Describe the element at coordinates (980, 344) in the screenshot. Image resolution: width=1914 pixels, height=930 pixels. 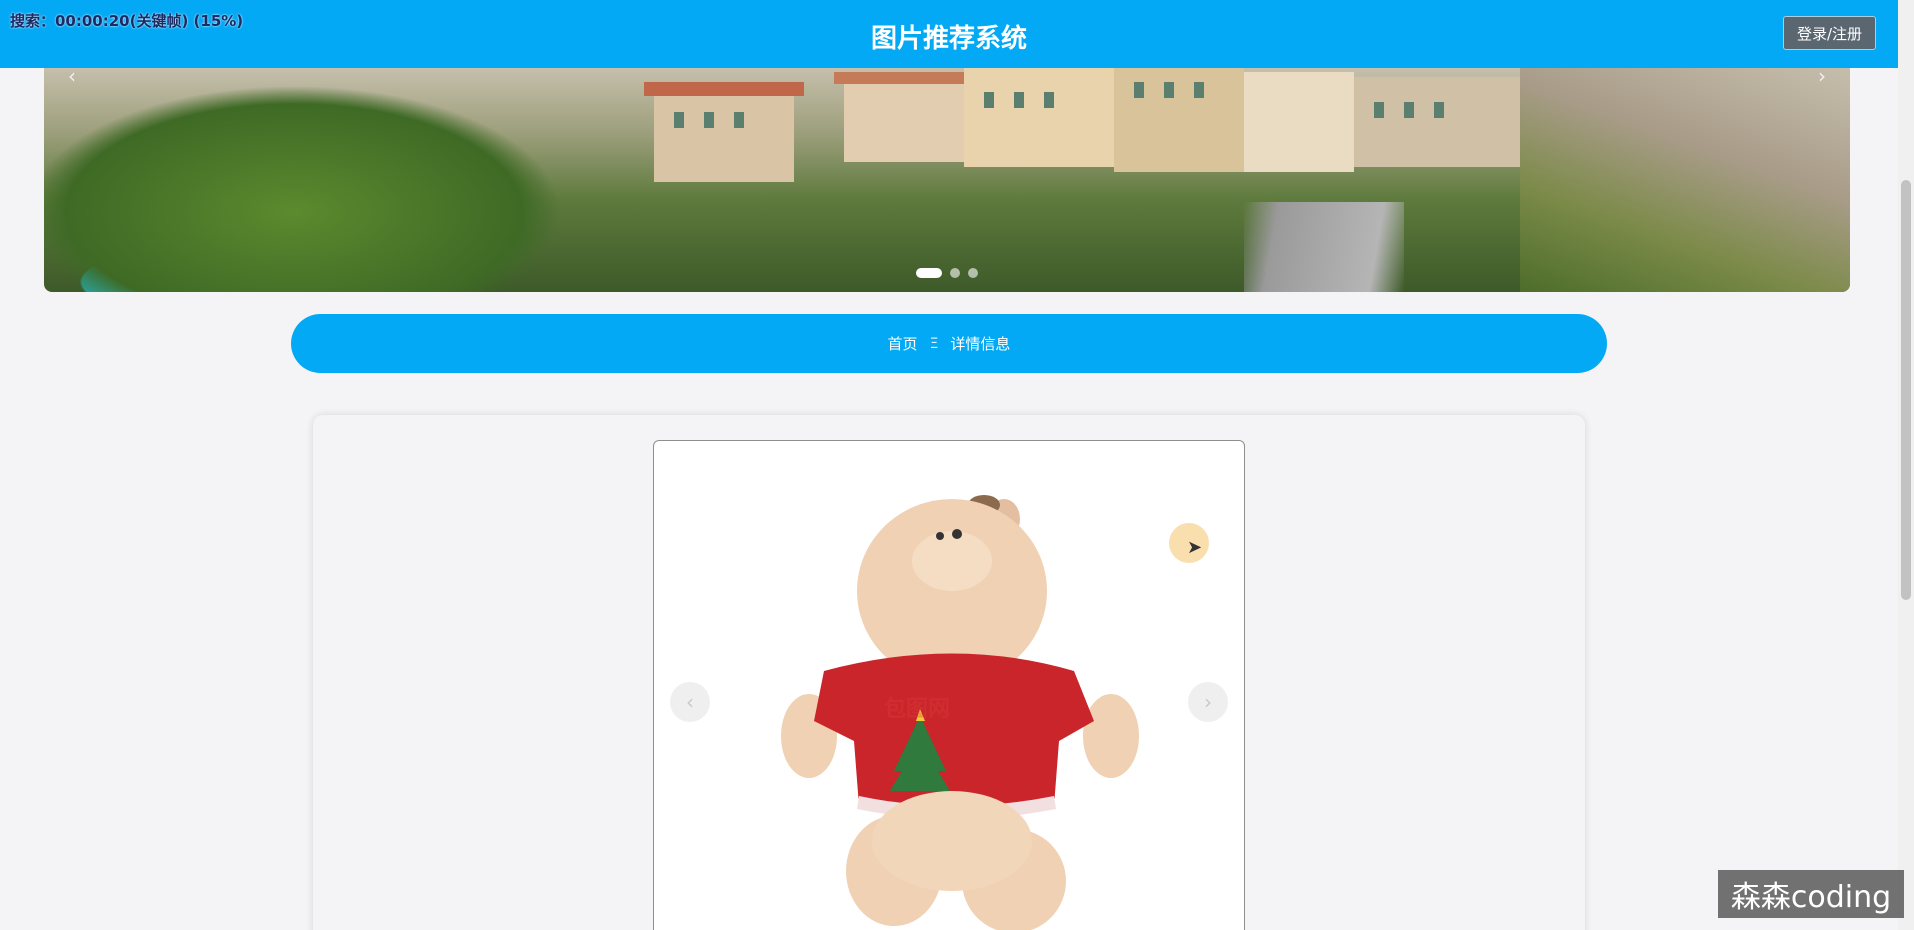
I see `breadcrumb-current: 详情信息` at that location.